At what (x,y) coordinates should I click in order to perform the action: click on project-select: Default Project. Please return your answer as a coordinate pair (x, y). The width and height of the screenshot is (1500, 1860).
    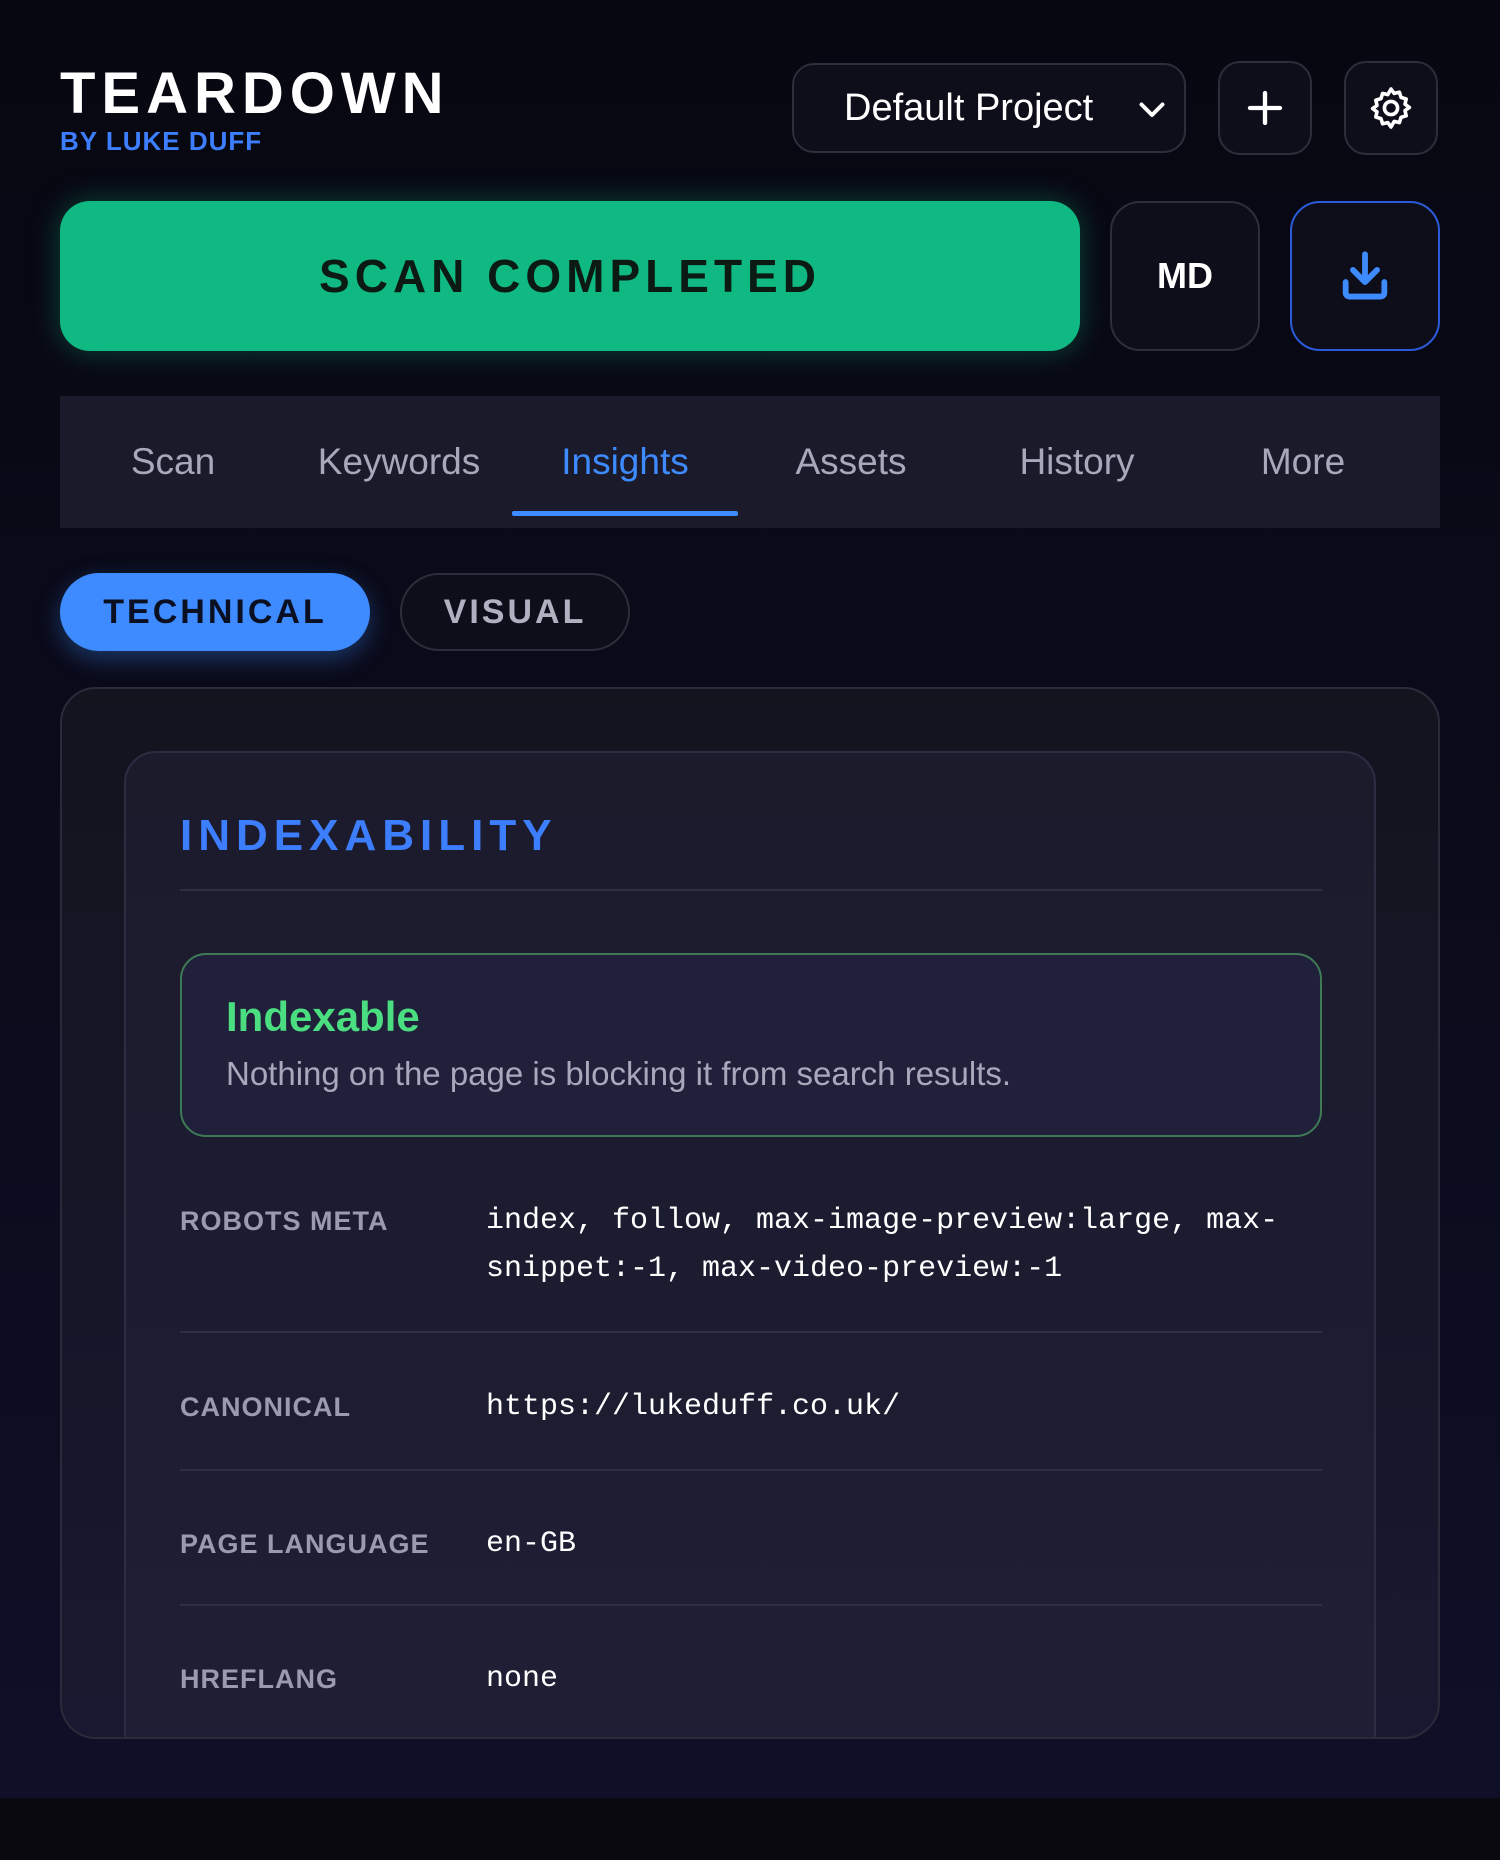
    Looking at the image, I should click on (989, 108).